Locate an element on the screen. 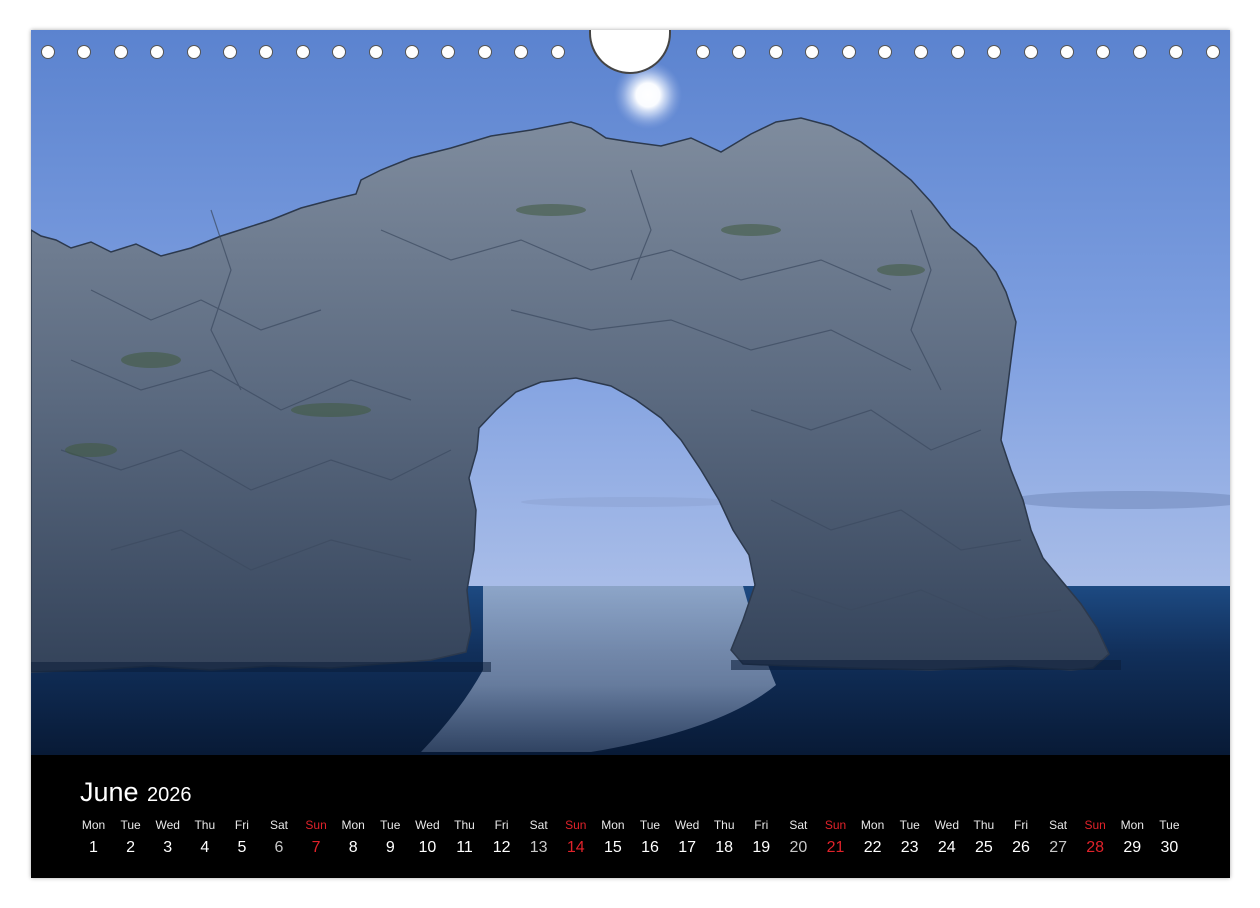 The width and height of the screenshot is (1260, 908). day-cell: Sat 20 is located at coordinates (798, 838).